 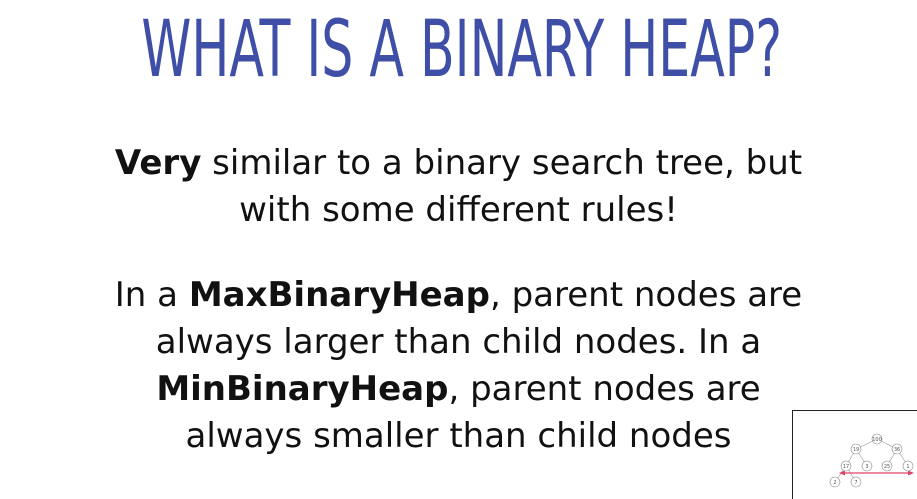 What do you see at coordinates (604, 389) in the screenshot?
I see `rules-line-3-post: , parent nodes are` at bounding box center [604, 389].